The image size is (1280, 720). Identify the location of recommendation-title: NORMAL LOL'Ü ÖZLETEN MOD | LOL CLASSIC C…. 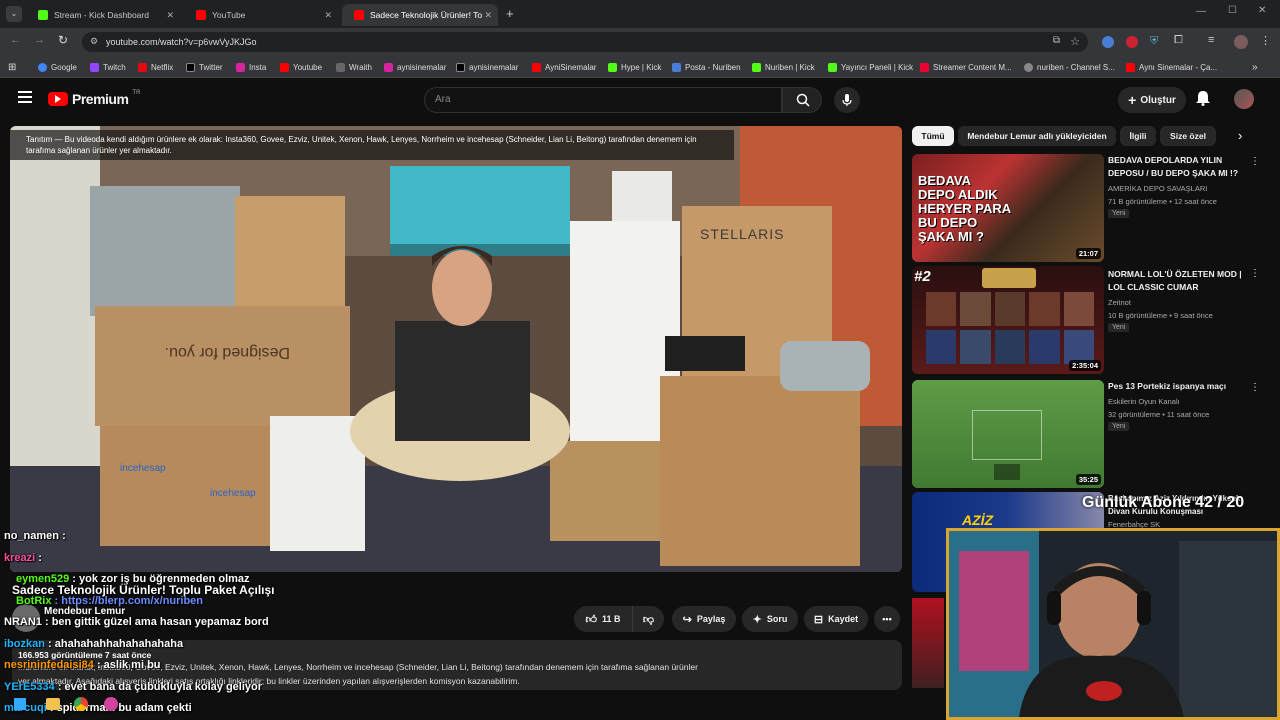
(1178, 281).